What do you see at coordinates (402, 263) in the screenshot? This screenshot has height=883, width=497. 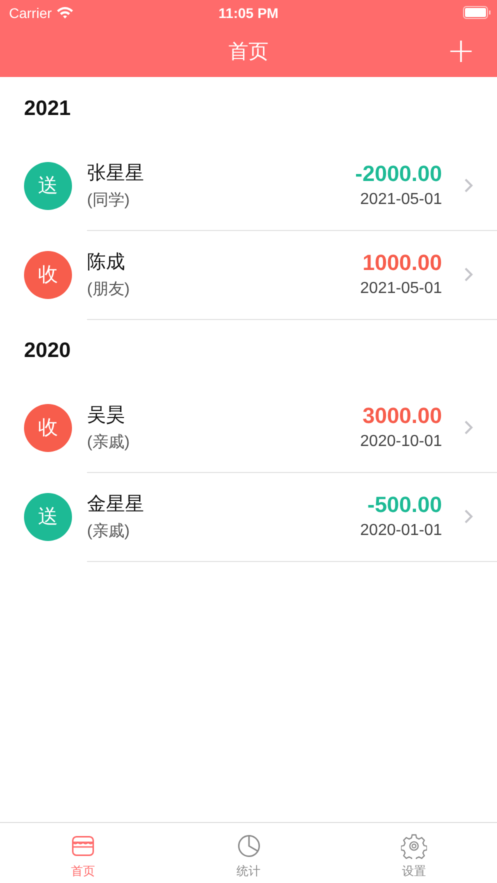 I see `amount: 1000.00` at bounding box center [402, 263].